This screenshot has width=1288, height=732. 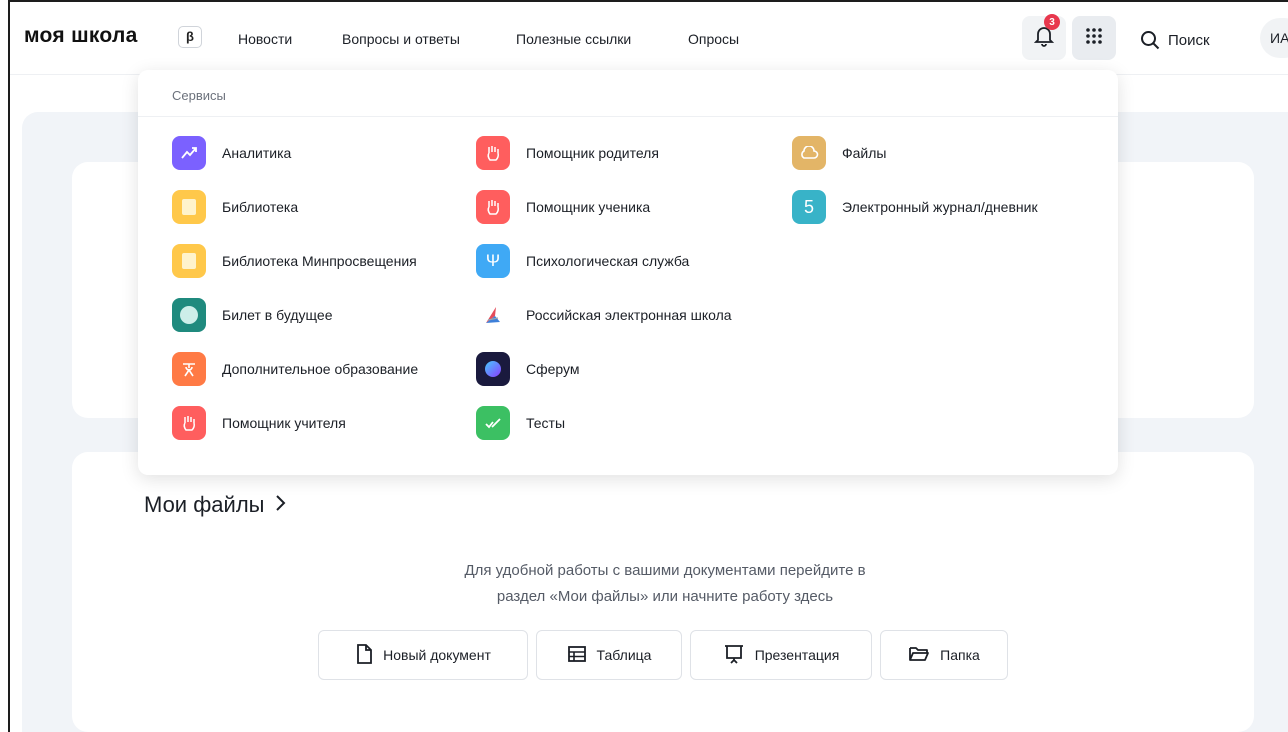 I want to click on service-ticket-to-future: Билет в будущее, so click(x=252, y=315).